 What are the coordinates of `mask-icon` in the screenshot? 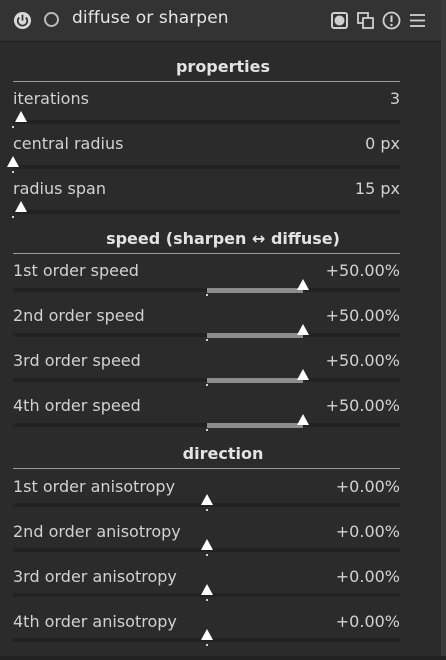 It's located at (339, 20).